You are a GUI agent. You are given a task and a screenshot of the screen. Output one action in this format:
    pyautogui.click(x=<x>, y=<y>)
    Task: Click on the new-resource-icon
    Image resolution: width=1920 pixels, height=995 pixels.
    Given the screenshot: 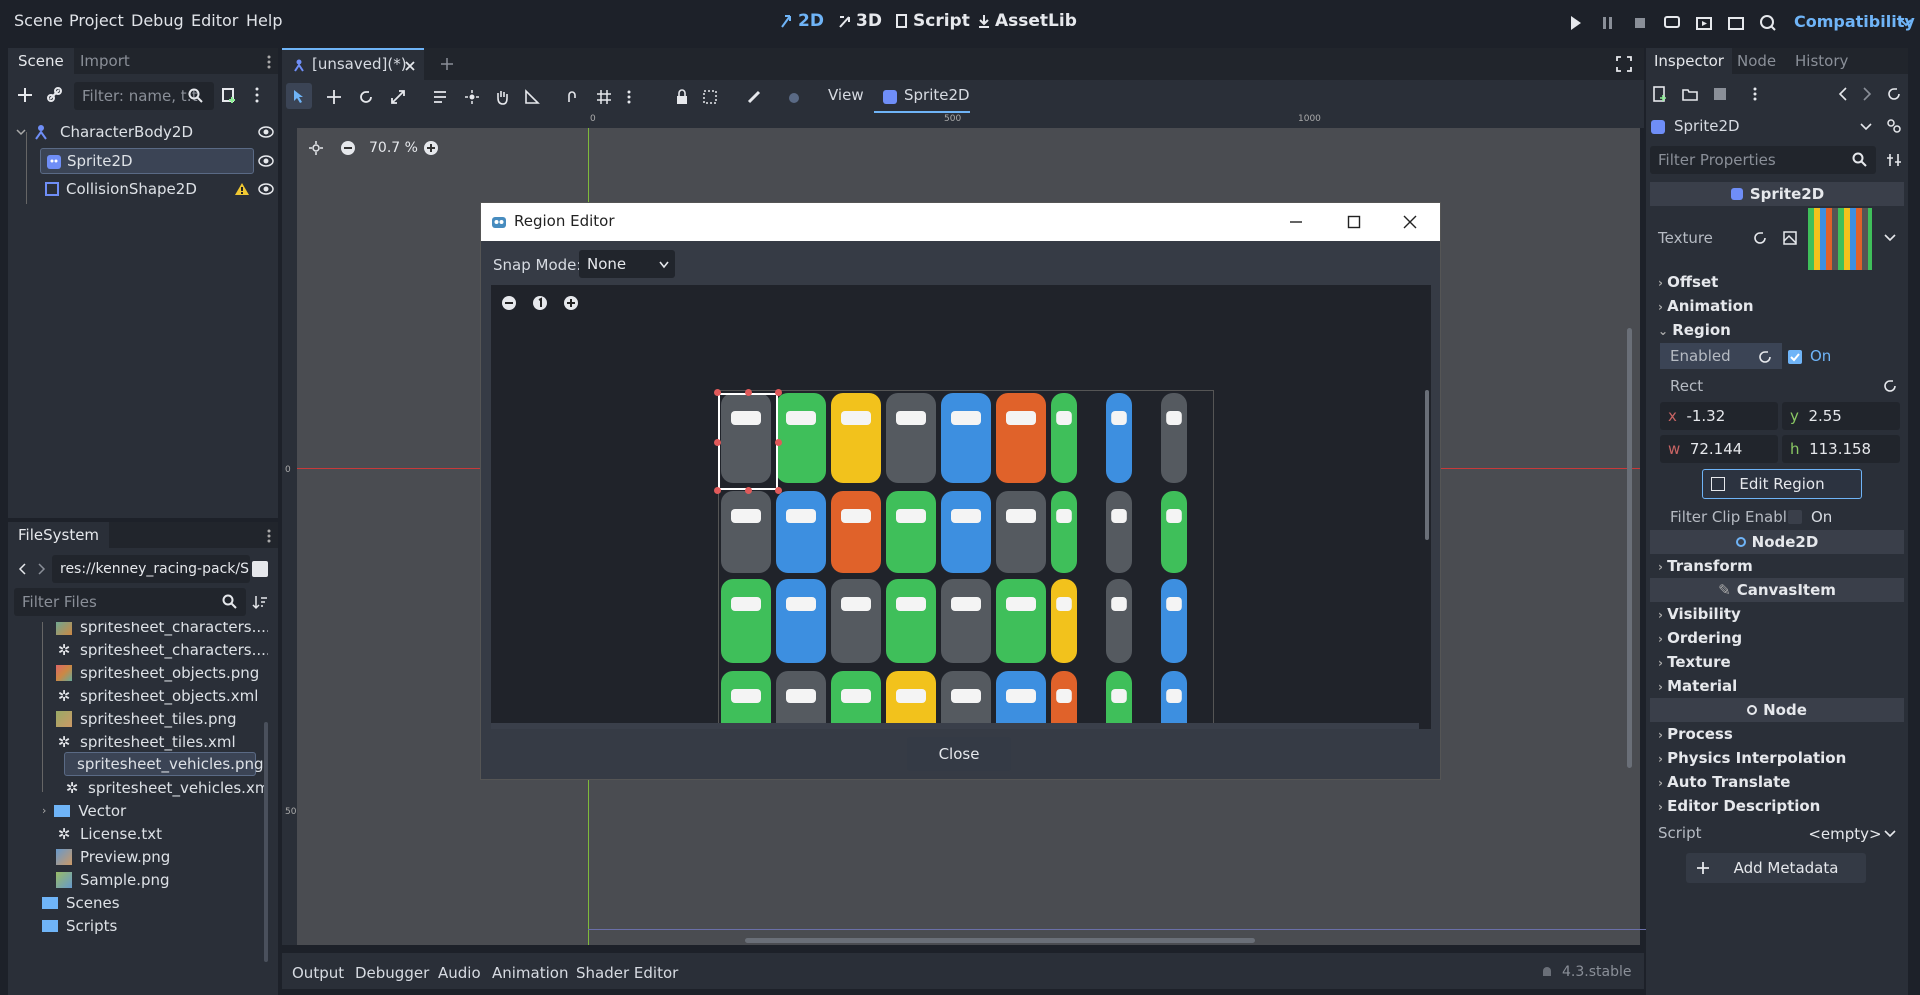 What is the action you would take?
    pyautogui.click(x=1660, y=94)
    